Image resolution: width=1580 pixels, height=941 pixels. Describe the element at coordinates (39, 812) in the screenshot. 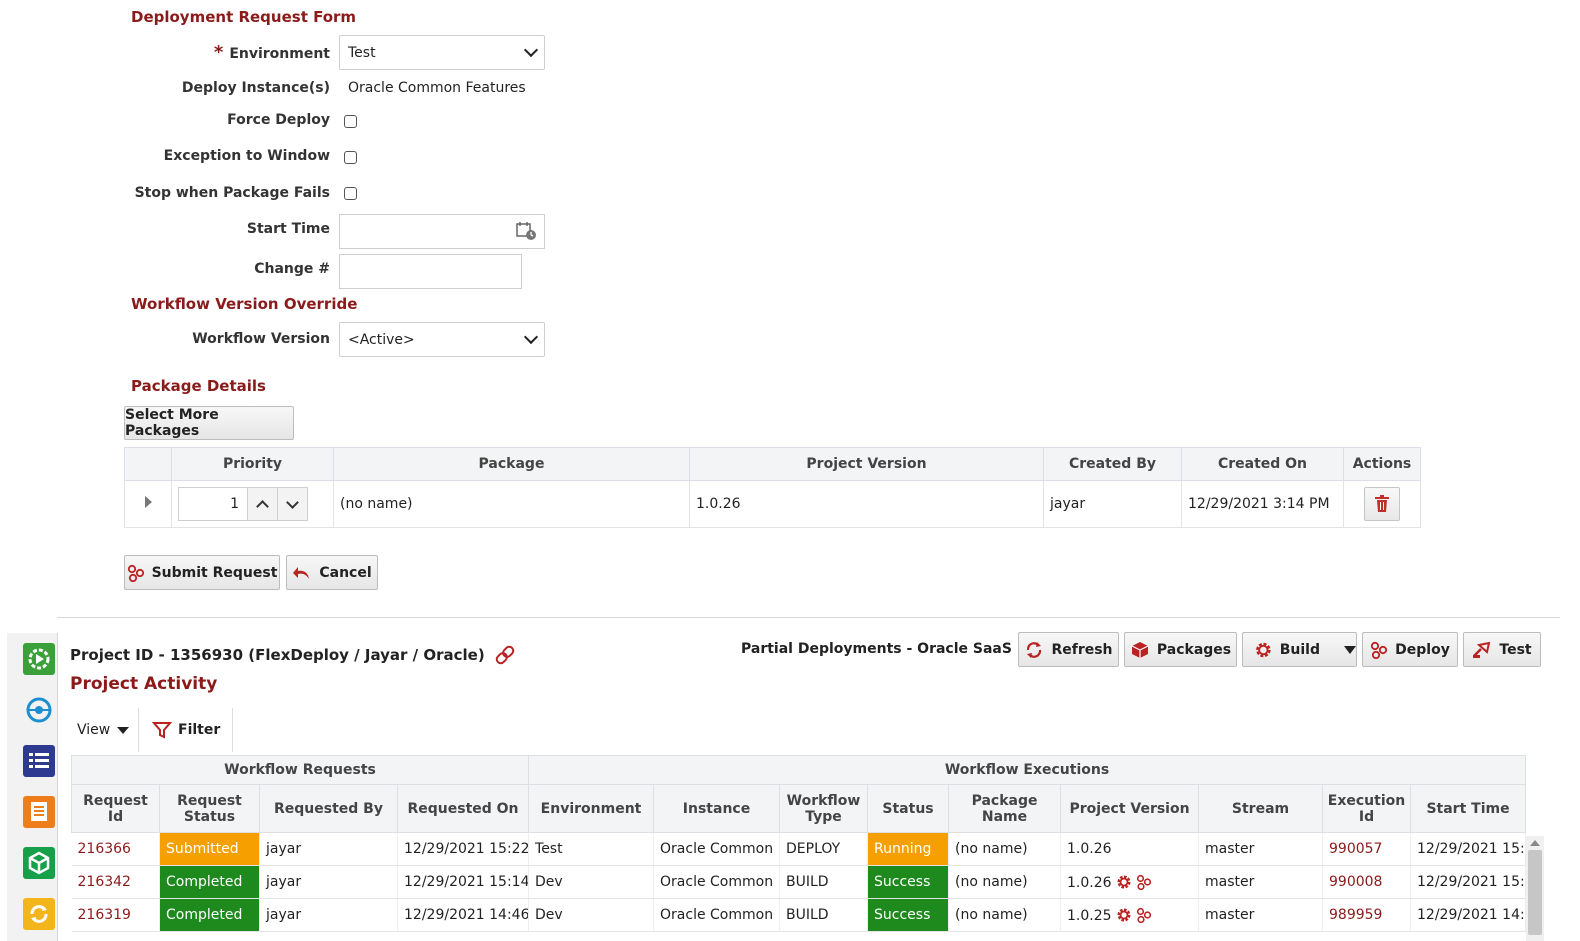

I see `side-document-icon` at that location.